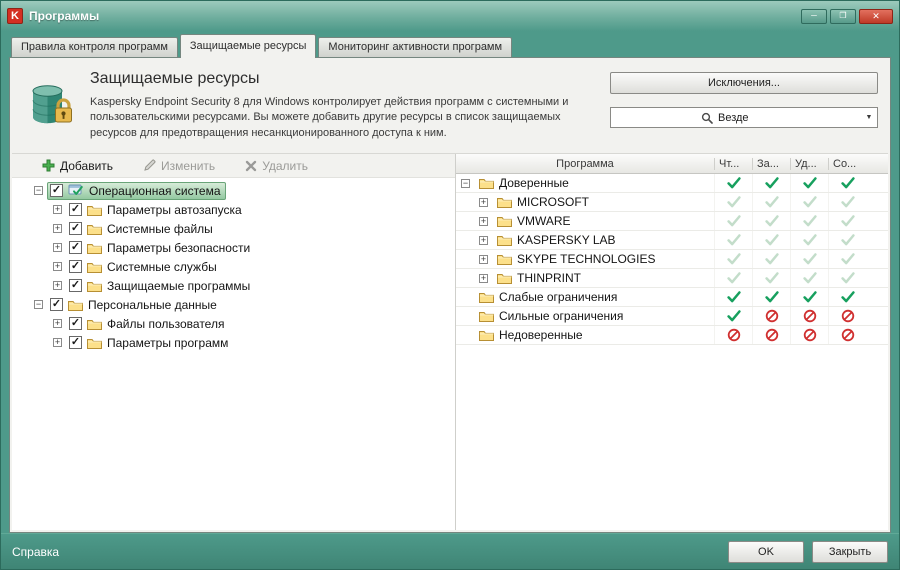  I want to click on row-label: Недоверенные, so click(541, 335).